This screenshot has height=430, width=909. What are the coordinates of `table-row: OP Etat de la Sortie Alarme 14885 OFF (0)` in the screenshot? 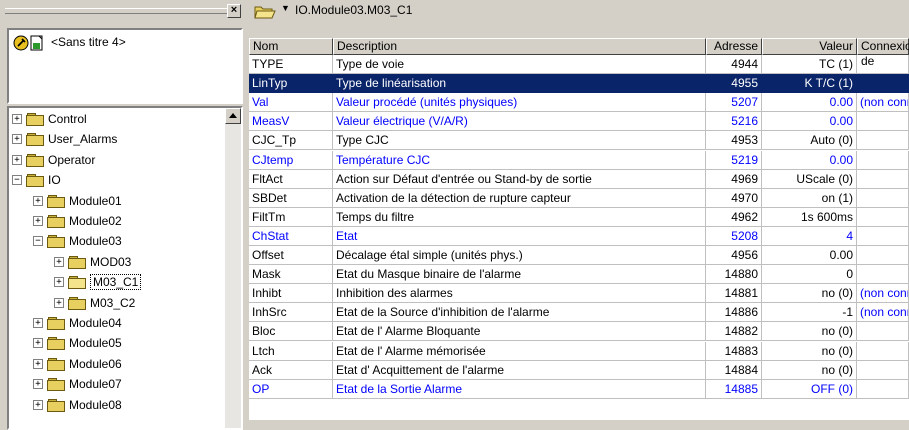 It's located at (579, 389).